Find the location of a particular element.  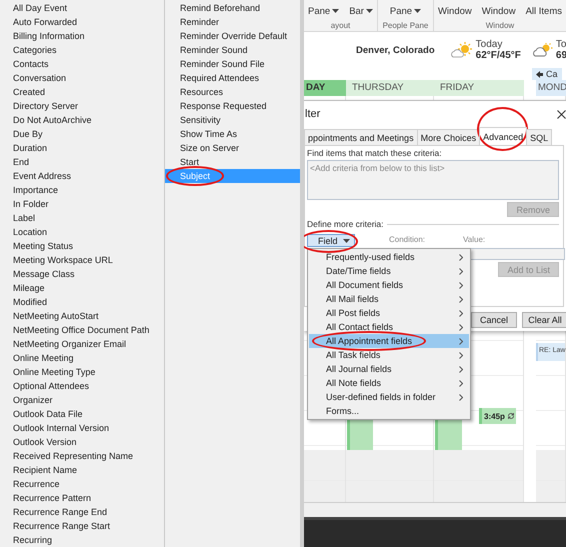

dialog-button: Cancel is located at coordinates (494, 320).